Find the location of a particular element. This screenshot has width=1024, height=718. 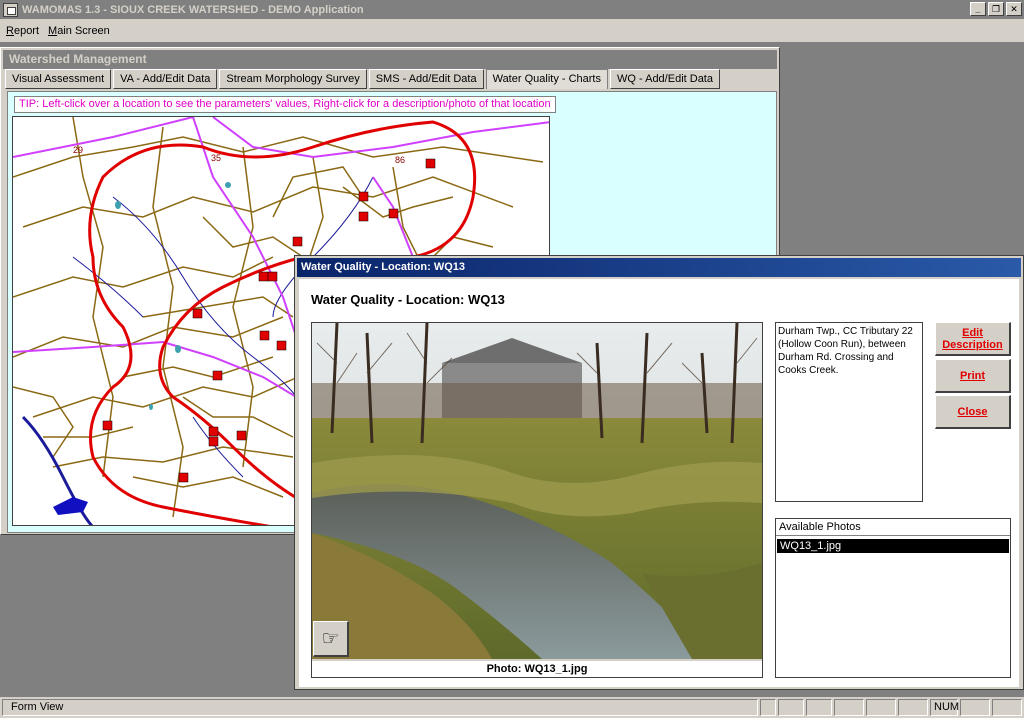

status-text: Form View is located at coordinates (380, 707).